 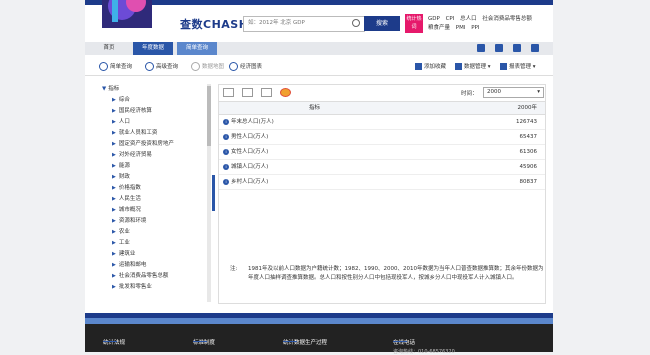 What do you see at coordinates (161, 287) in the screenshot?
I see `tree-item: ▶ 批发和零售业` at bounding box center [161, 287].